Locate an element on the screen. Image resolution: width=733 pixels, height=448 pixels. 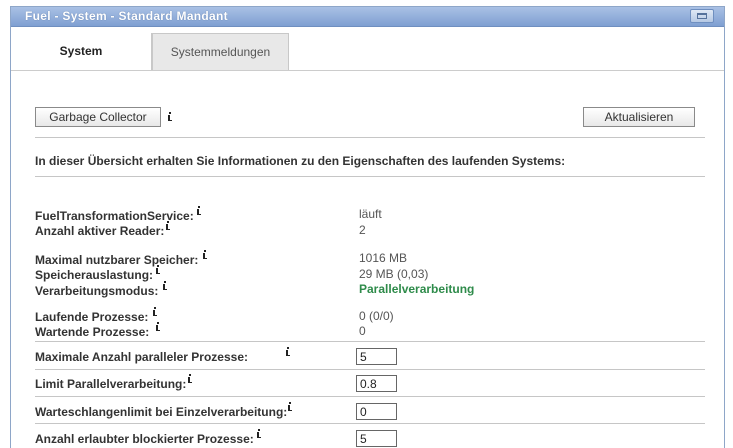
running-processes-value: 0 (0/0) is located at coordinates (376, 316).